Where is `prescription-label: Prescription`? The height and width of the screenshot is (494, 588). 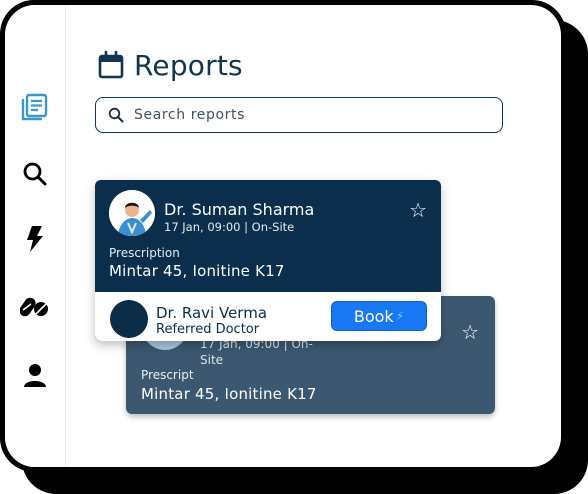
prescription-label: Prescription is located at coordinates (144, 253).